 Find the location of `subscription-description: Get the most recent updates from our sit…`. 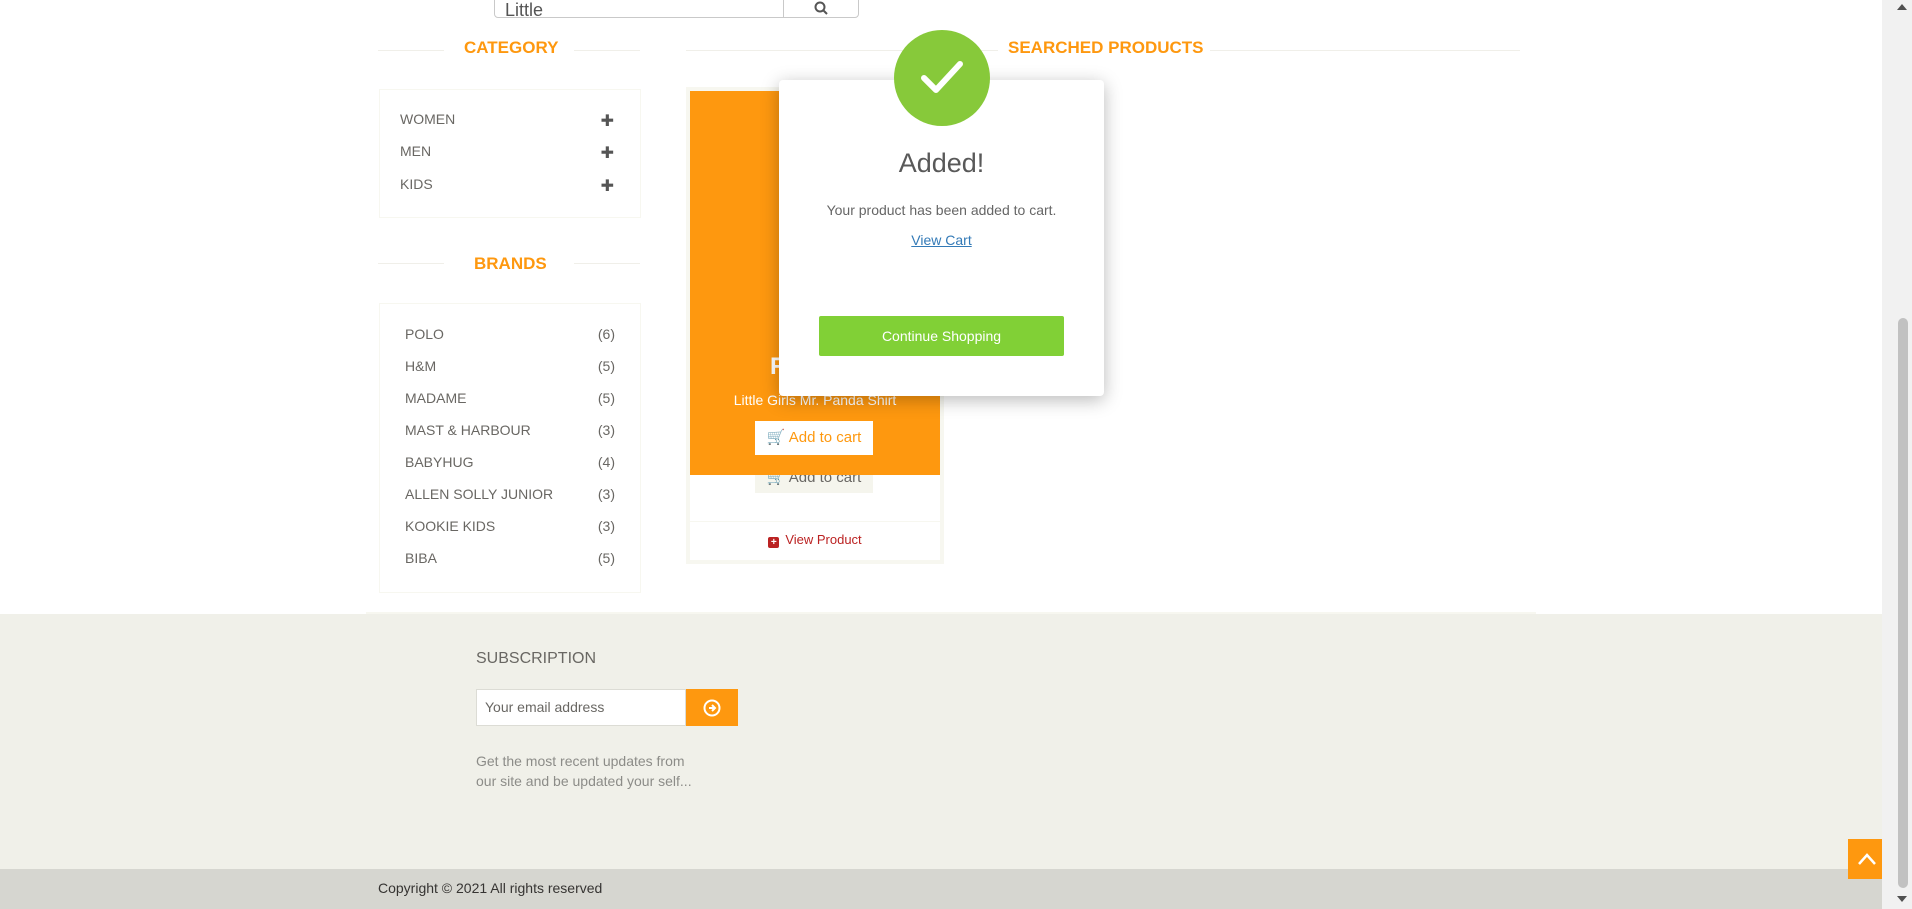

subscription-description: Get the most recent updates from our sit… is located at coordinates (584, 771).